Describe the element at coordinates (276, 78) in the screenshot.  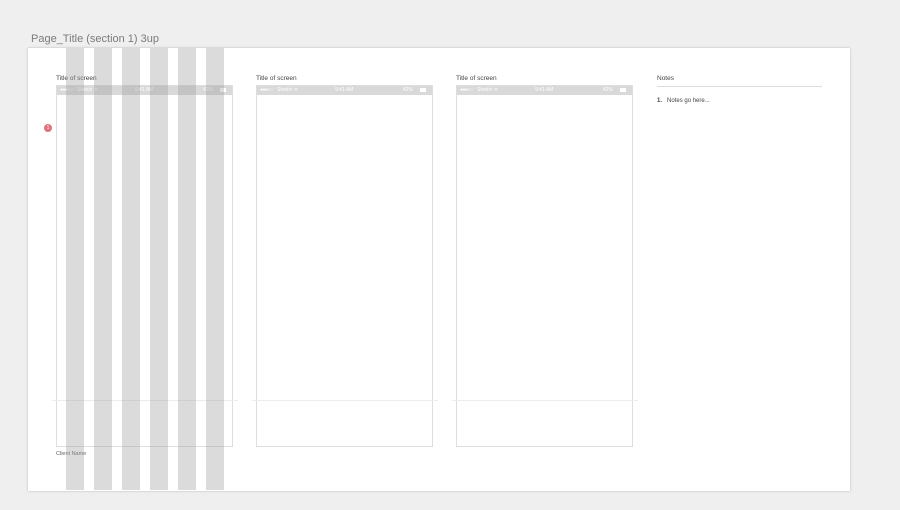
I see `screen-title-2: Title of screen` at that location.